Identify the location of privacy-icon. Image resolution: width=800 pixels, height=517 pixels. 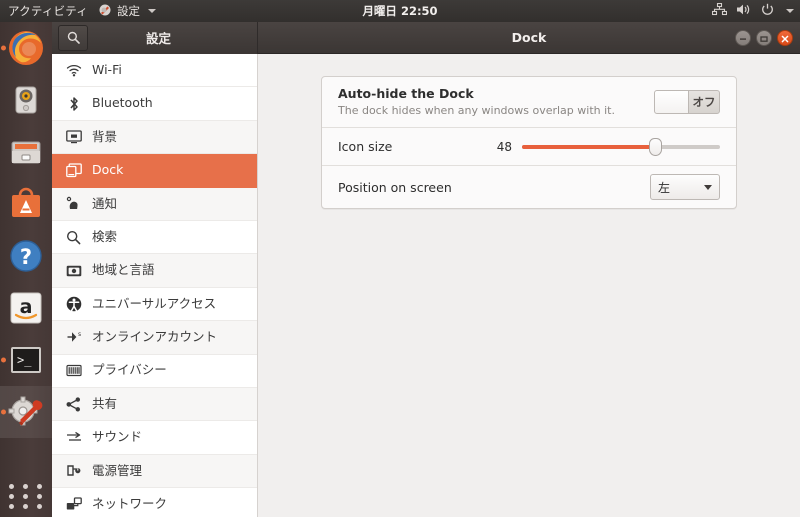
(73, 370).